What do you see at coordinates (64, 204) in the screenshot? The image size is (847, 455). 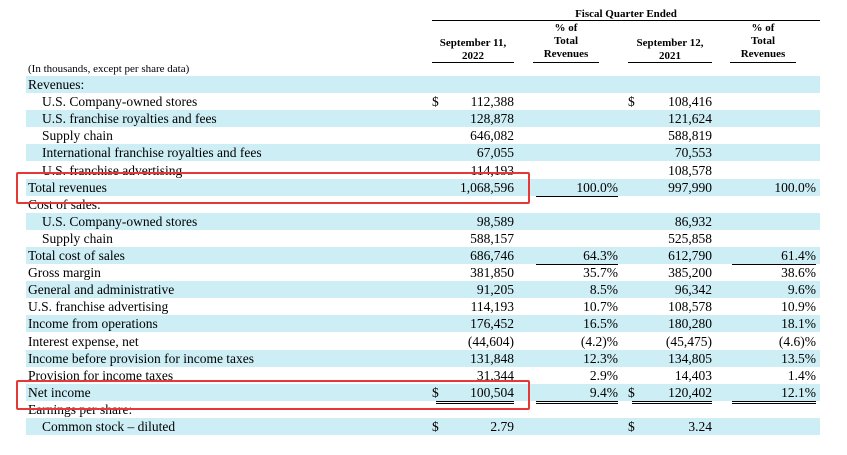 I see `row-label: Cost of sales:` at bounding box center [64, 204].